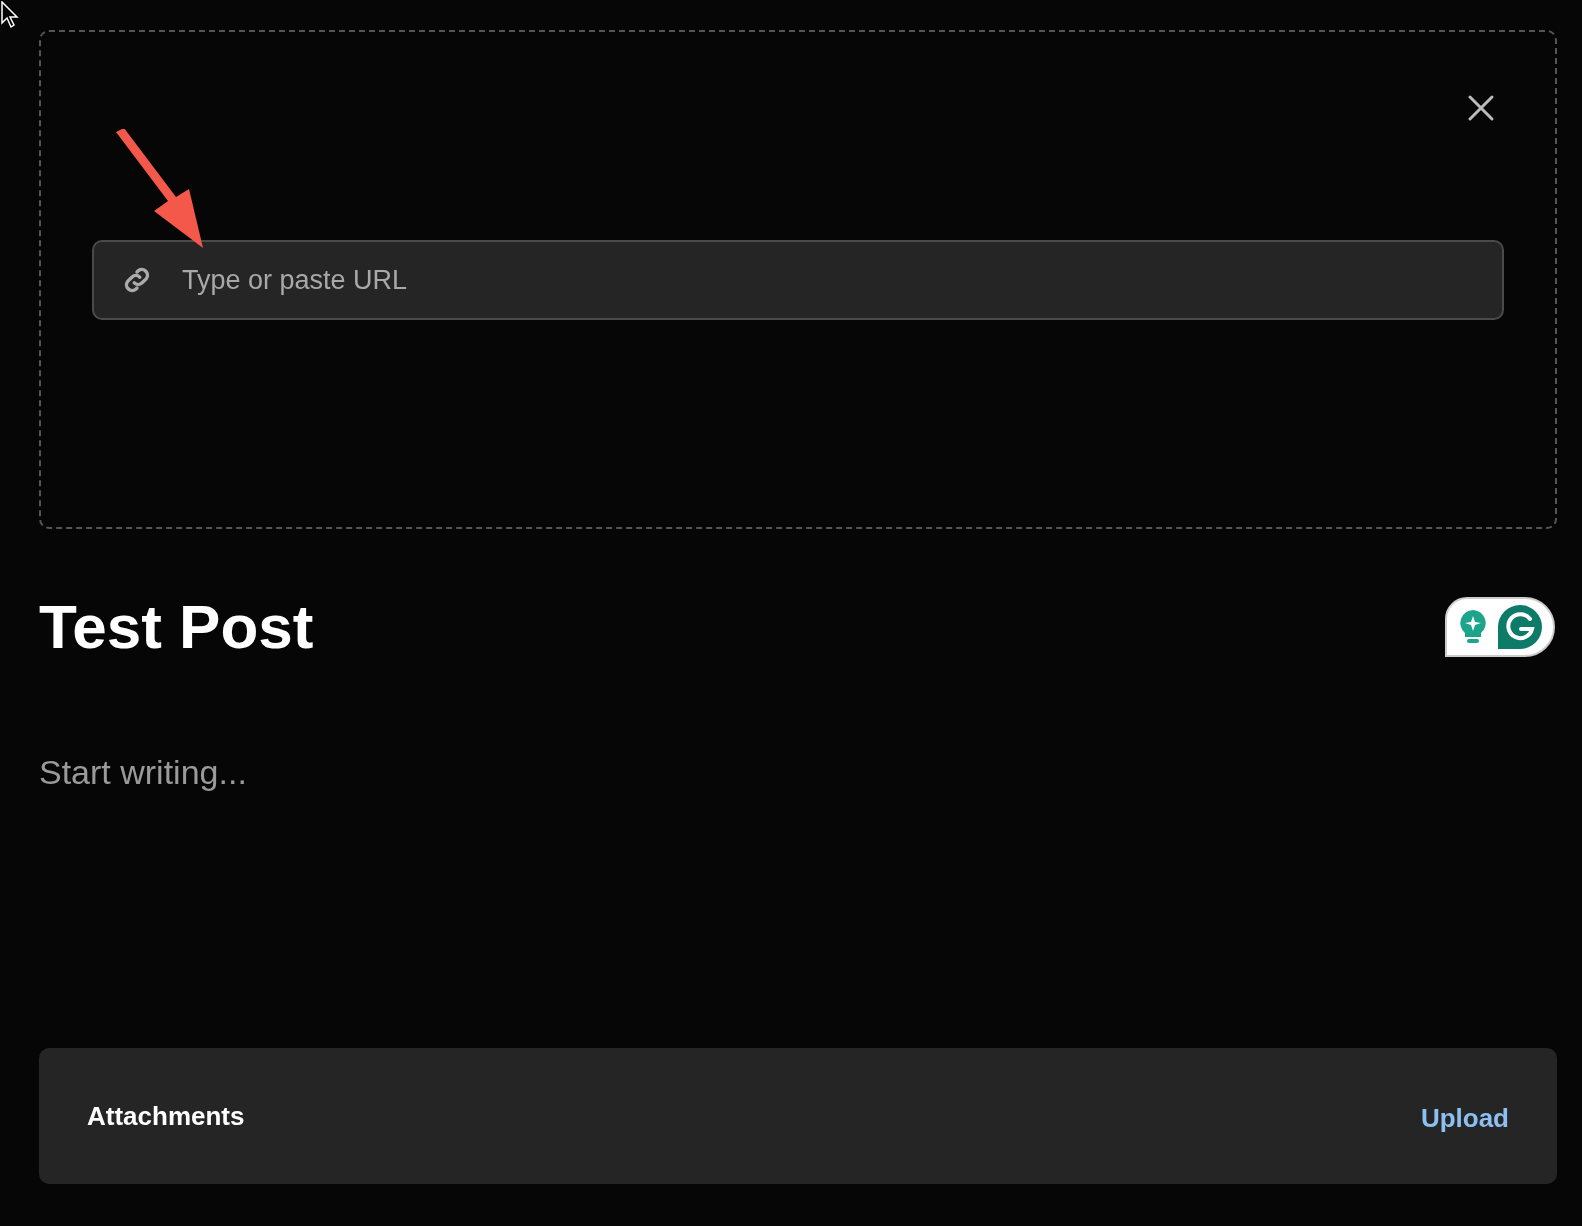  Describe the element at coordinates (166, 1116) in the screenshot. I see `attachments-label: Attachments` at that location.